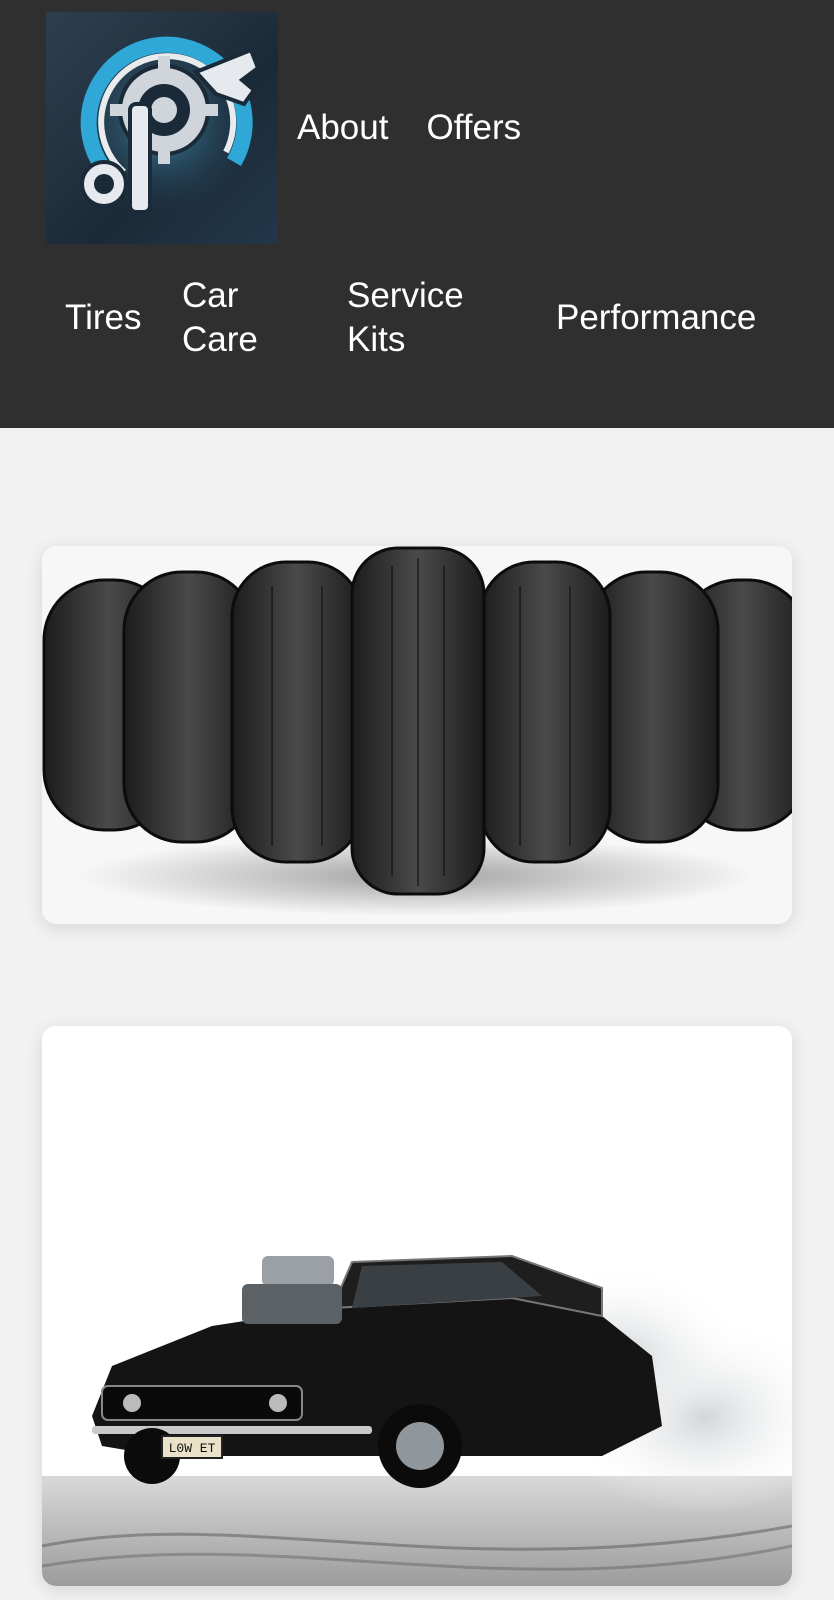 Image resolution: width=834 pixels, height=1600 pixels. I want to click on category-tires: Tires, so click(103, 318).